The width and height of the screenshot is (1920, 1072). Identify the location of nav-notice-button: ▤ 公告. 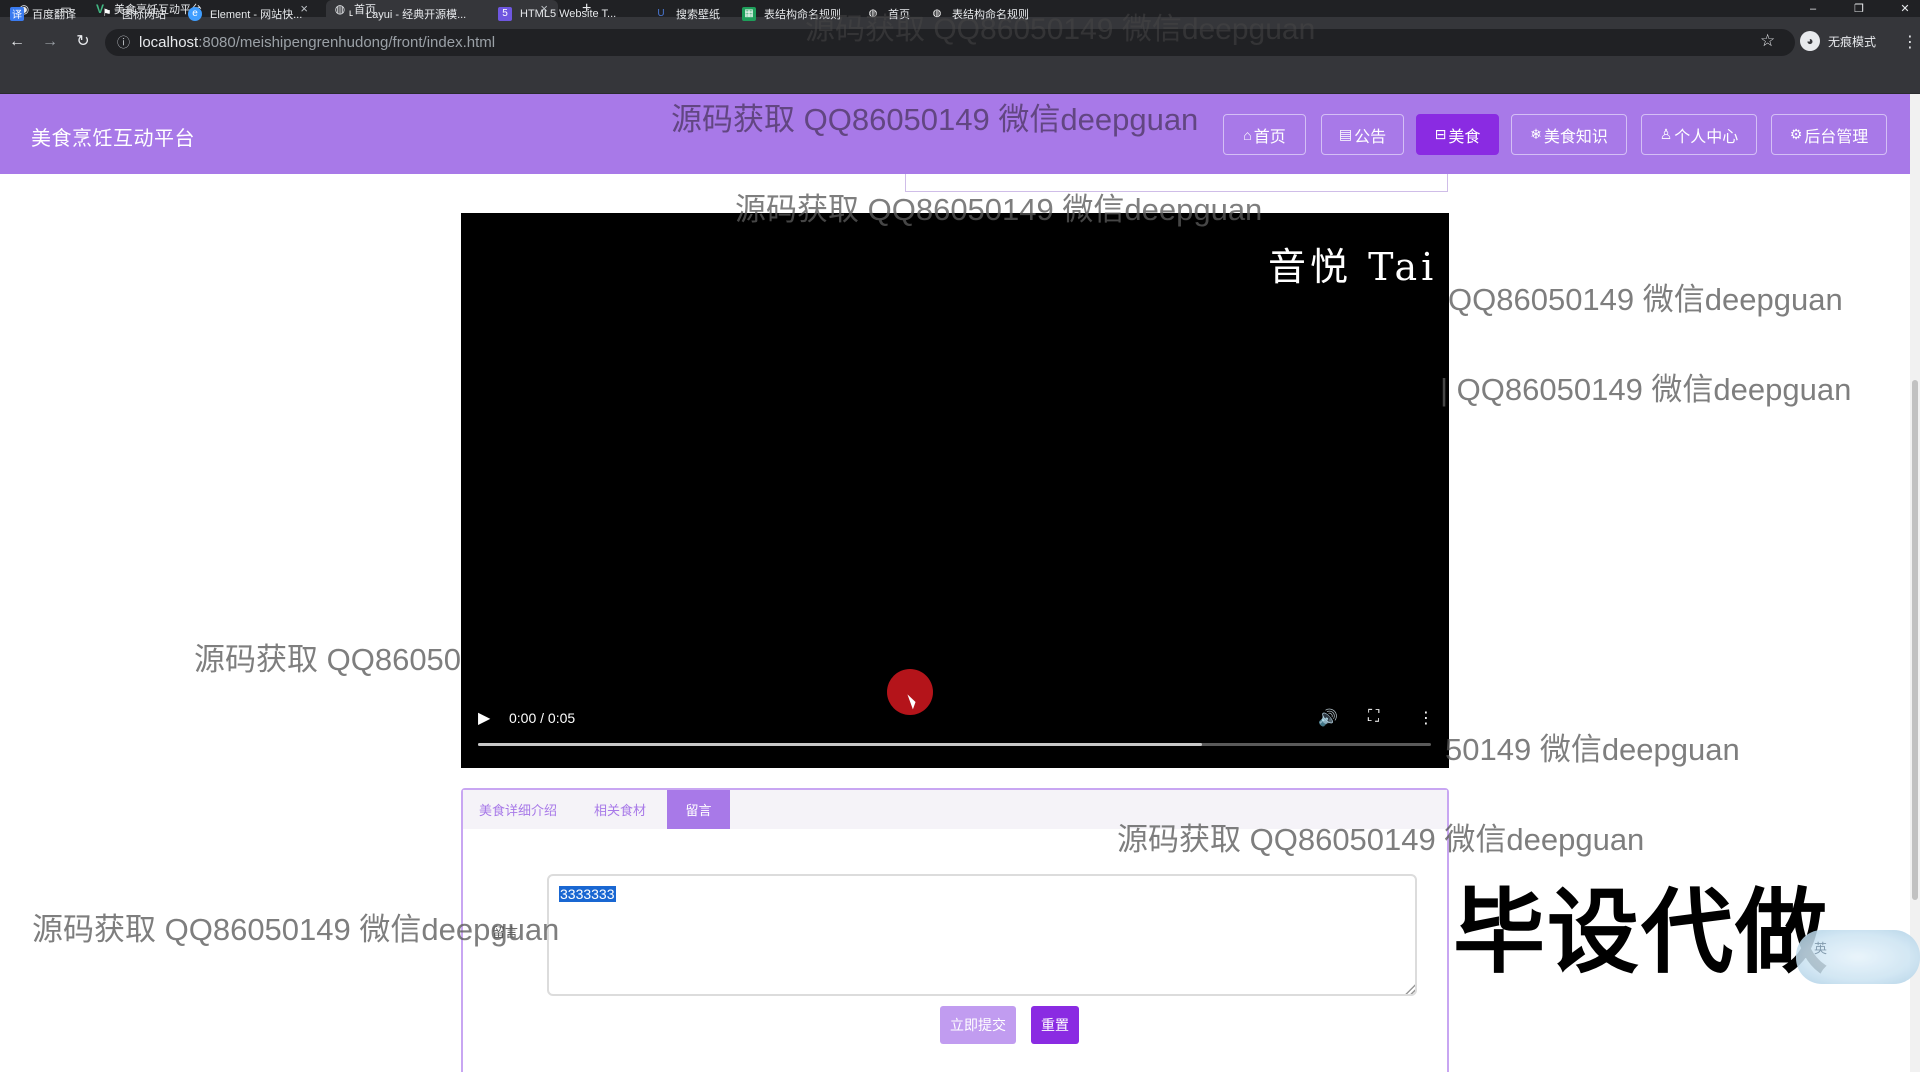
(1362, 134).